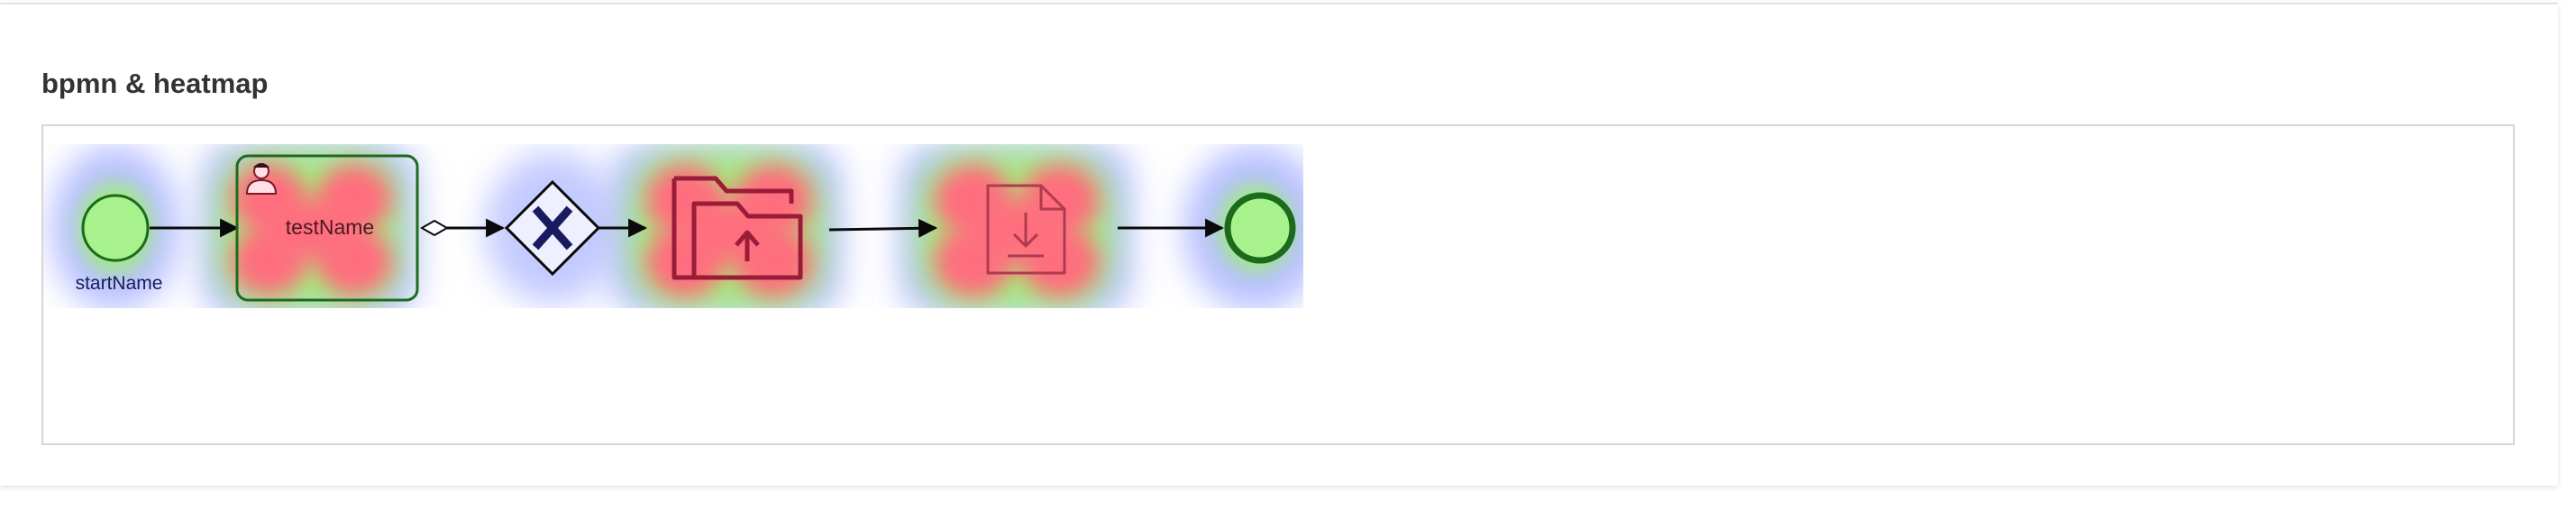  Describe the element at coordinates (1260, 228) in the screenshot. I see `end-event` at that location.